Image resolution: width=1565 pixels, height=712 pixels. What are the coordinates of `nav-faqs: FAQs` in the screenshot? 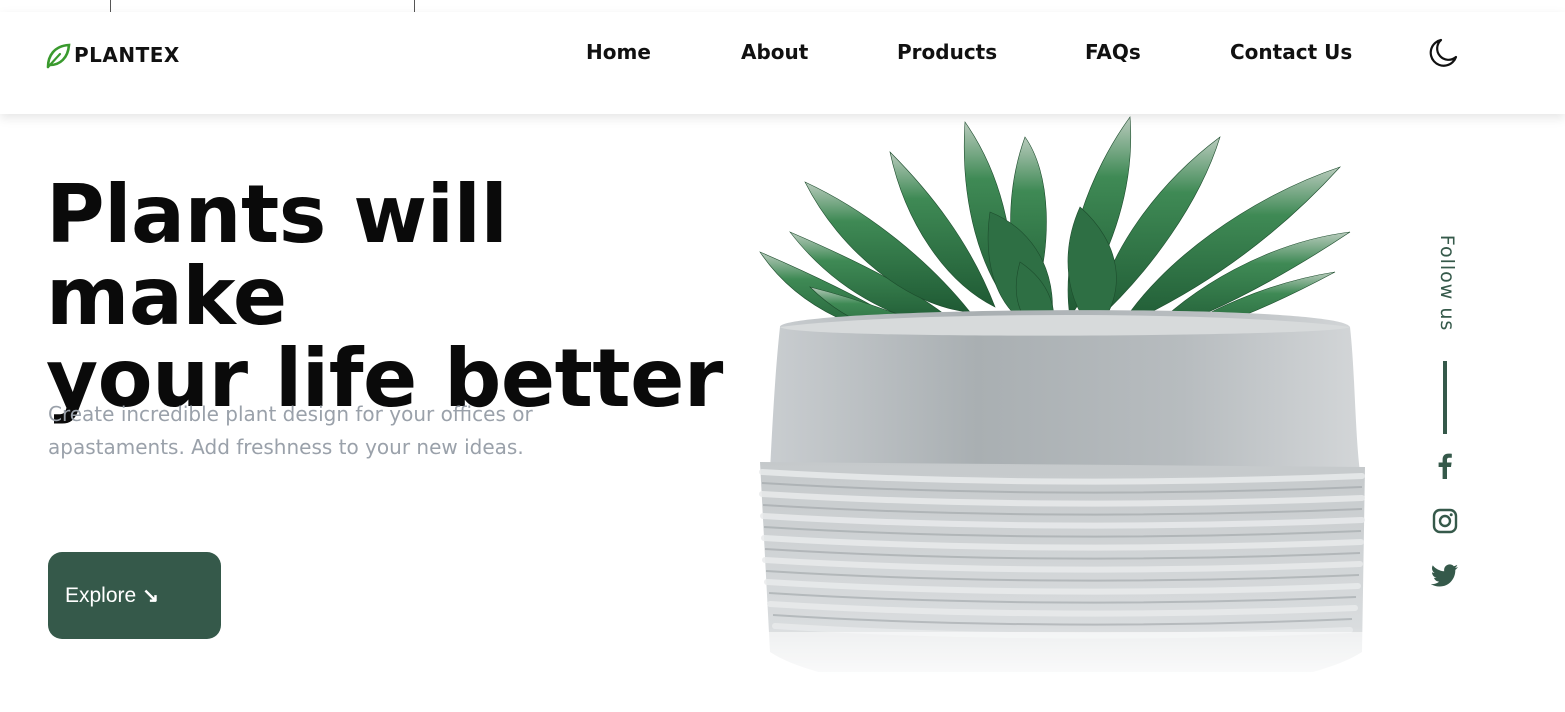 It's located at (1113, 52).